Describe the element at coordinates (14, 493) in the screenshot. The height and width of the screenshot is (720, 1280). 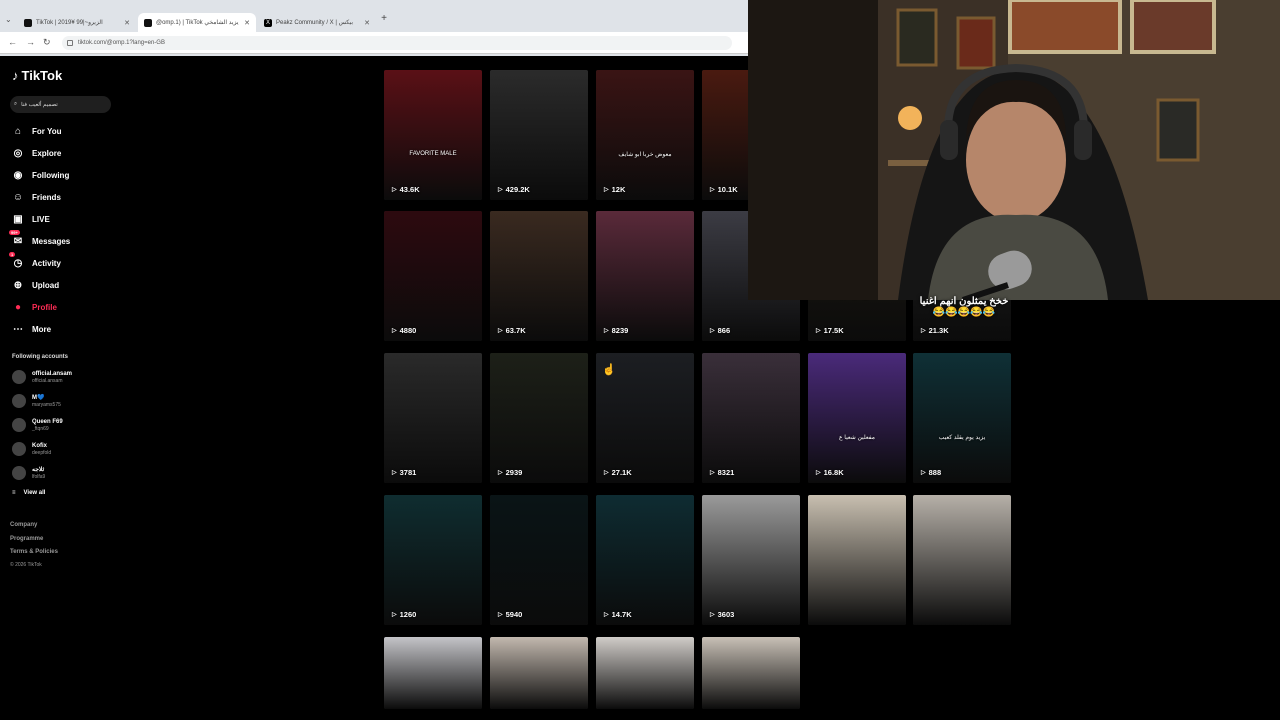
I see `list-icon: ≡` at that location.